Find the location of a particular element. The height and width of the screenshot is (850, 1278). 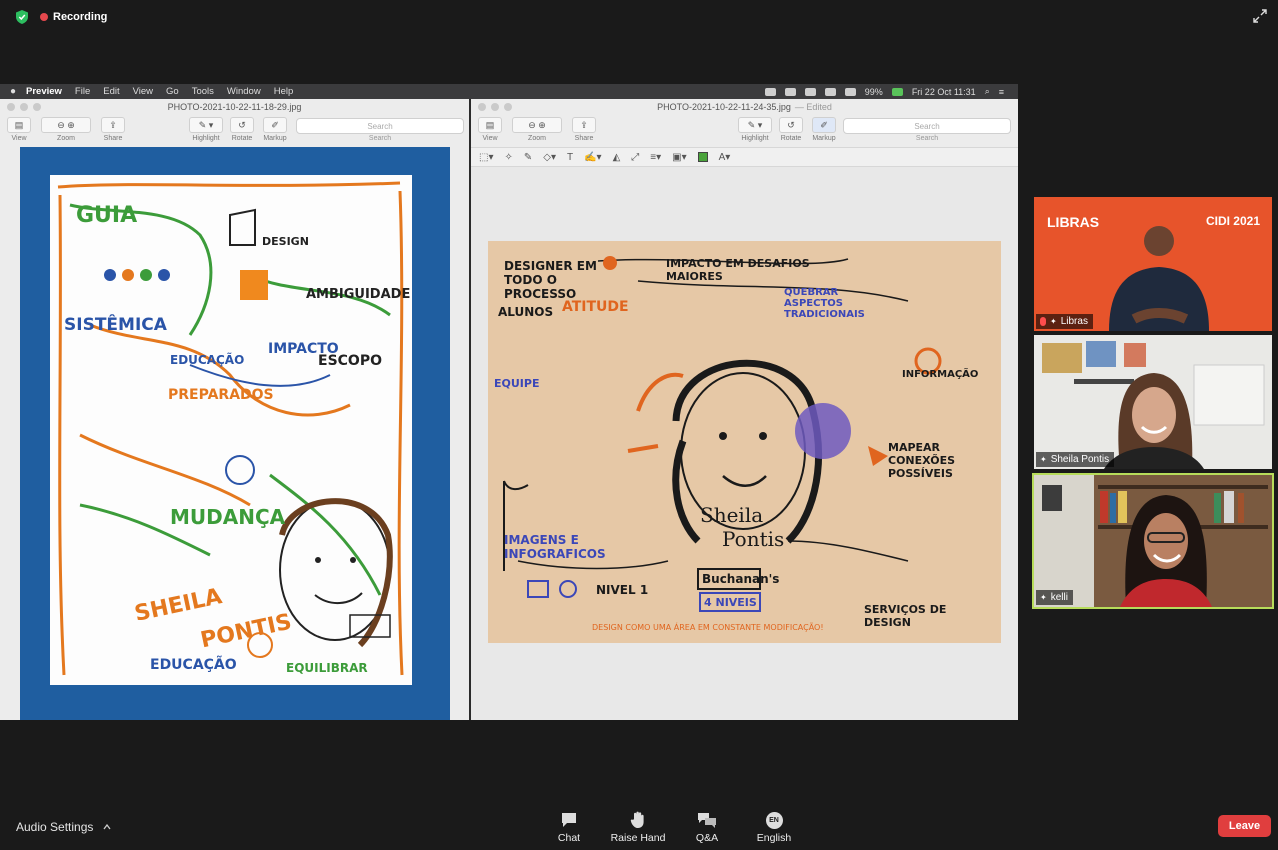

search-placeholder: Search is located at coordinates (927, 126).